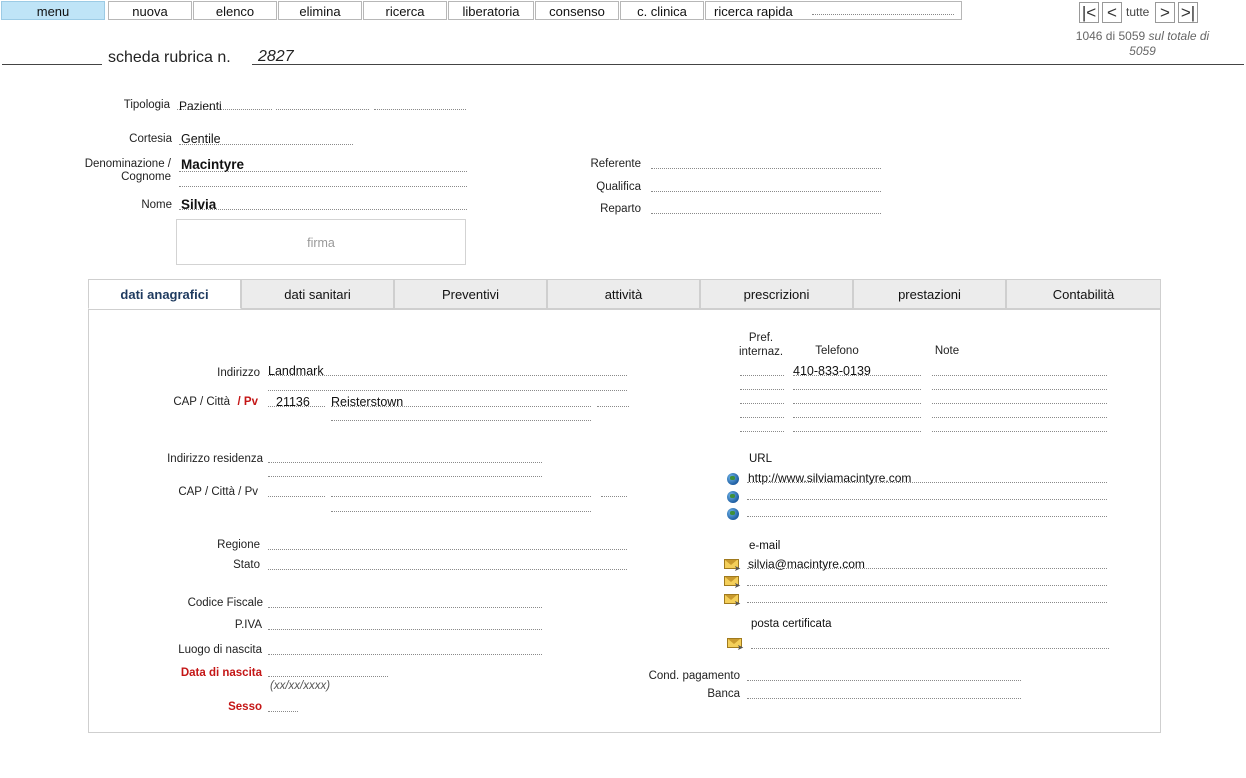 Image resolution: width=1246 pixels, height=778 pixels. What do you see at coordinates (662, 10) in the screenshot?
I see `clinica-button: c. clinica` at bounding box center [662, 10].